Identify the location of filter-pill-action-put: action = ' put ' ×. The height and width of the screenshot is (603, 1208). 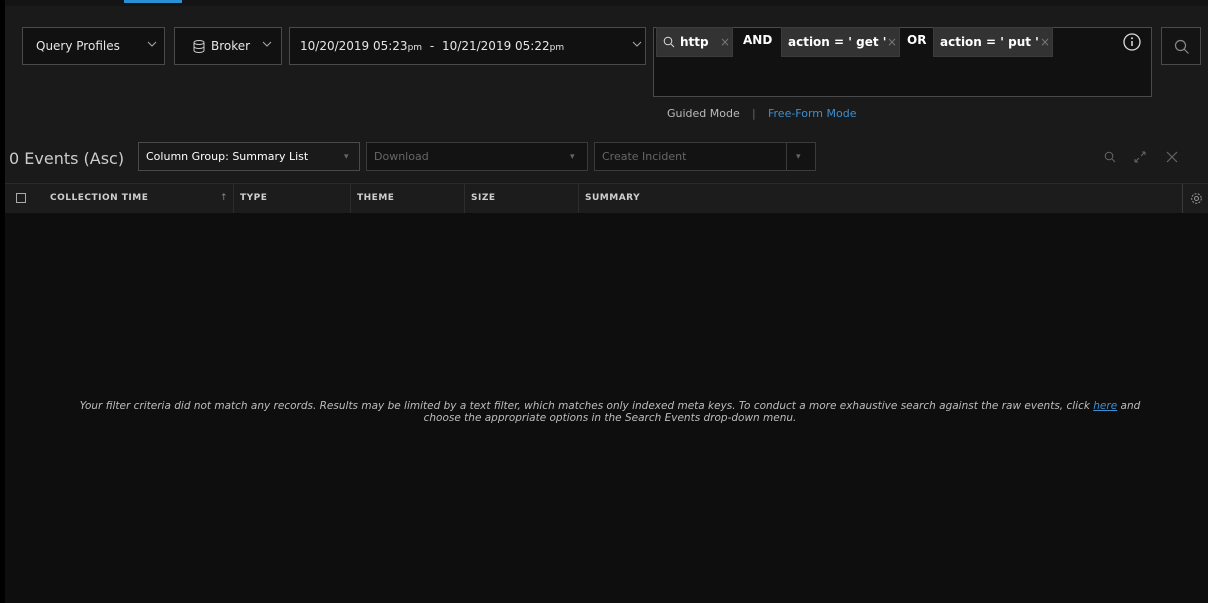
(993, 42).